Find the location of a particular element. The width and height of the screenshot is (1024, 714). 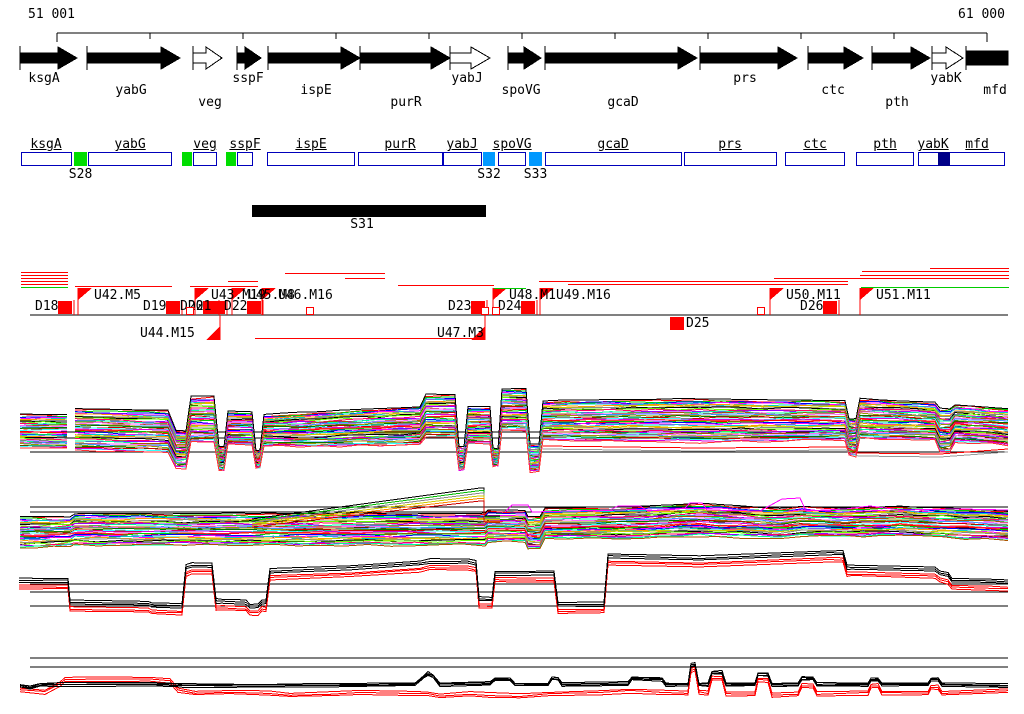

marker-label-S33: S33 is located at coordinates (535, 174).